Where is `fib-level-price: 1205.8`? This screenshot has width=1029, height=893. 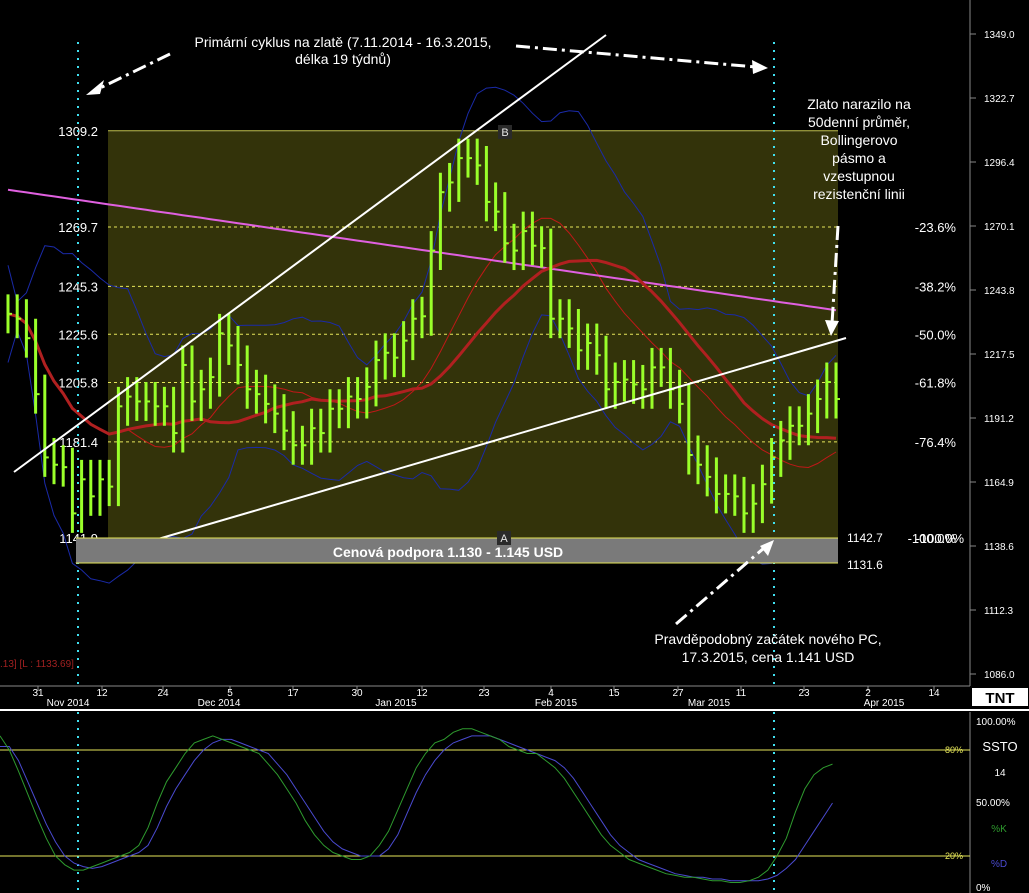 fib-level-price: 1205.8 is located at coordinates (78, 382).